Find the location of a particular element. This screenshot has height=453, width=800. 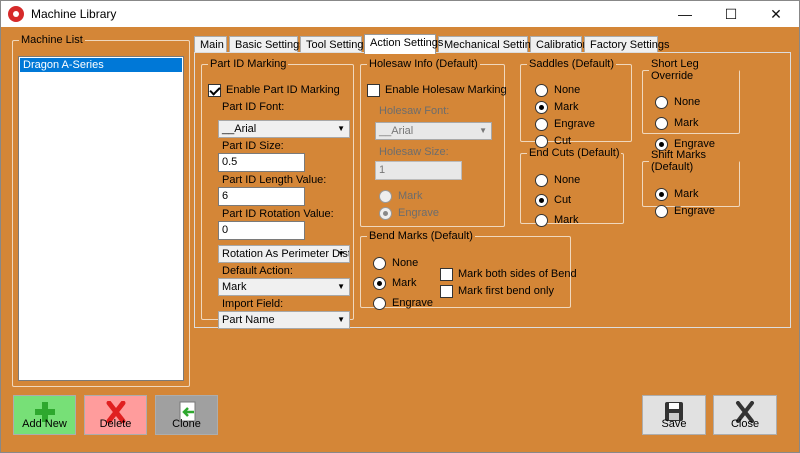

saddles-legend: Saddles (Default) is located at coordinates (571, 64).